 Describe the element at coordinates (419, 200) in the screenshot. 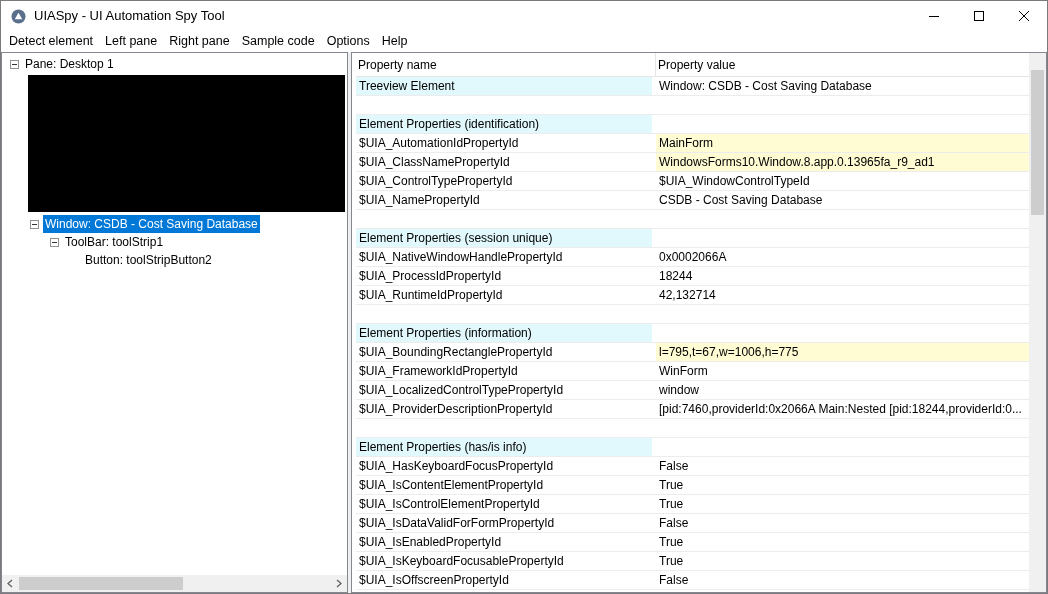

I see `table-cell-text: $UIA_NamePropertyId` at that location.